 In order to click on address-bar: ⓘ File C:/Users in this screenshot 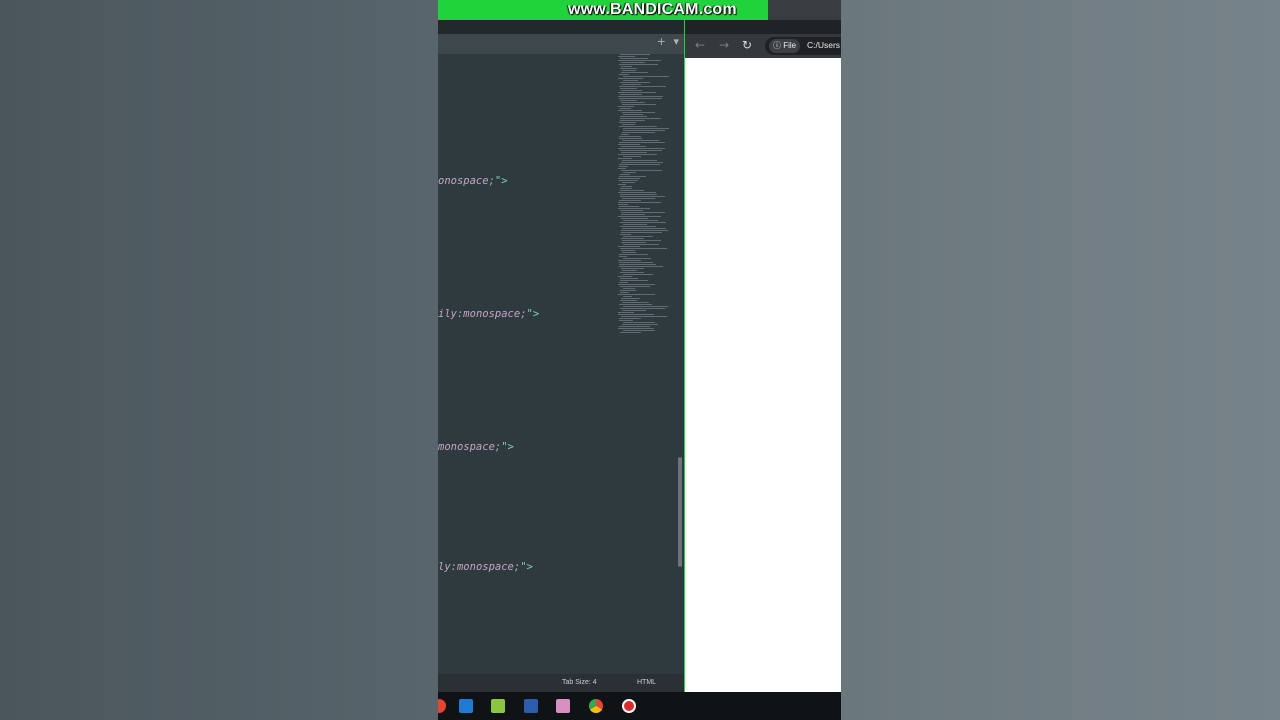, I will do `click(803, 46)`.